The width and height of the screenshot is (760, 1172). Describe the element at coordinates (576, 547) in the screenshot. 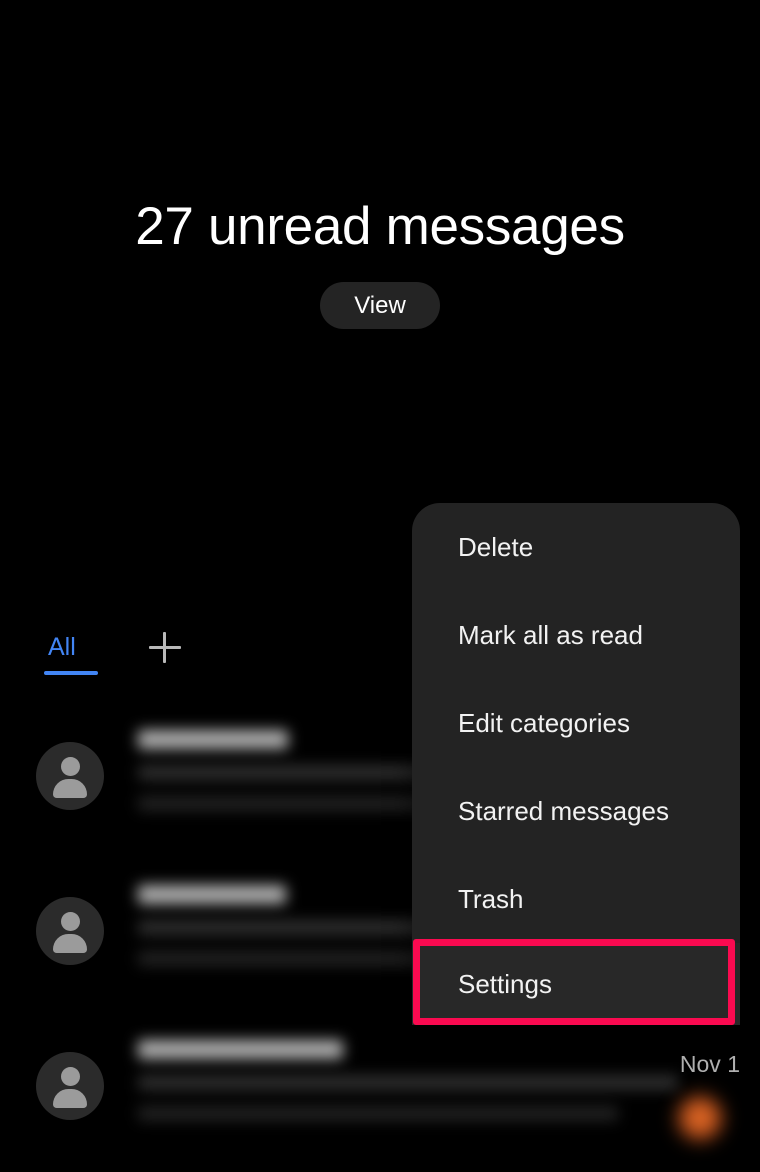

I see `menu-item-delete: Delete` at that location.